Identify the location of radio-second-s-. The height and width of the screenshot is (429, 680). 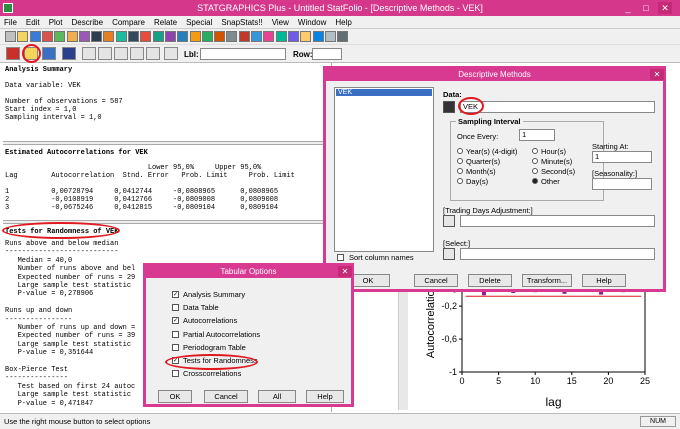
(535, 171).